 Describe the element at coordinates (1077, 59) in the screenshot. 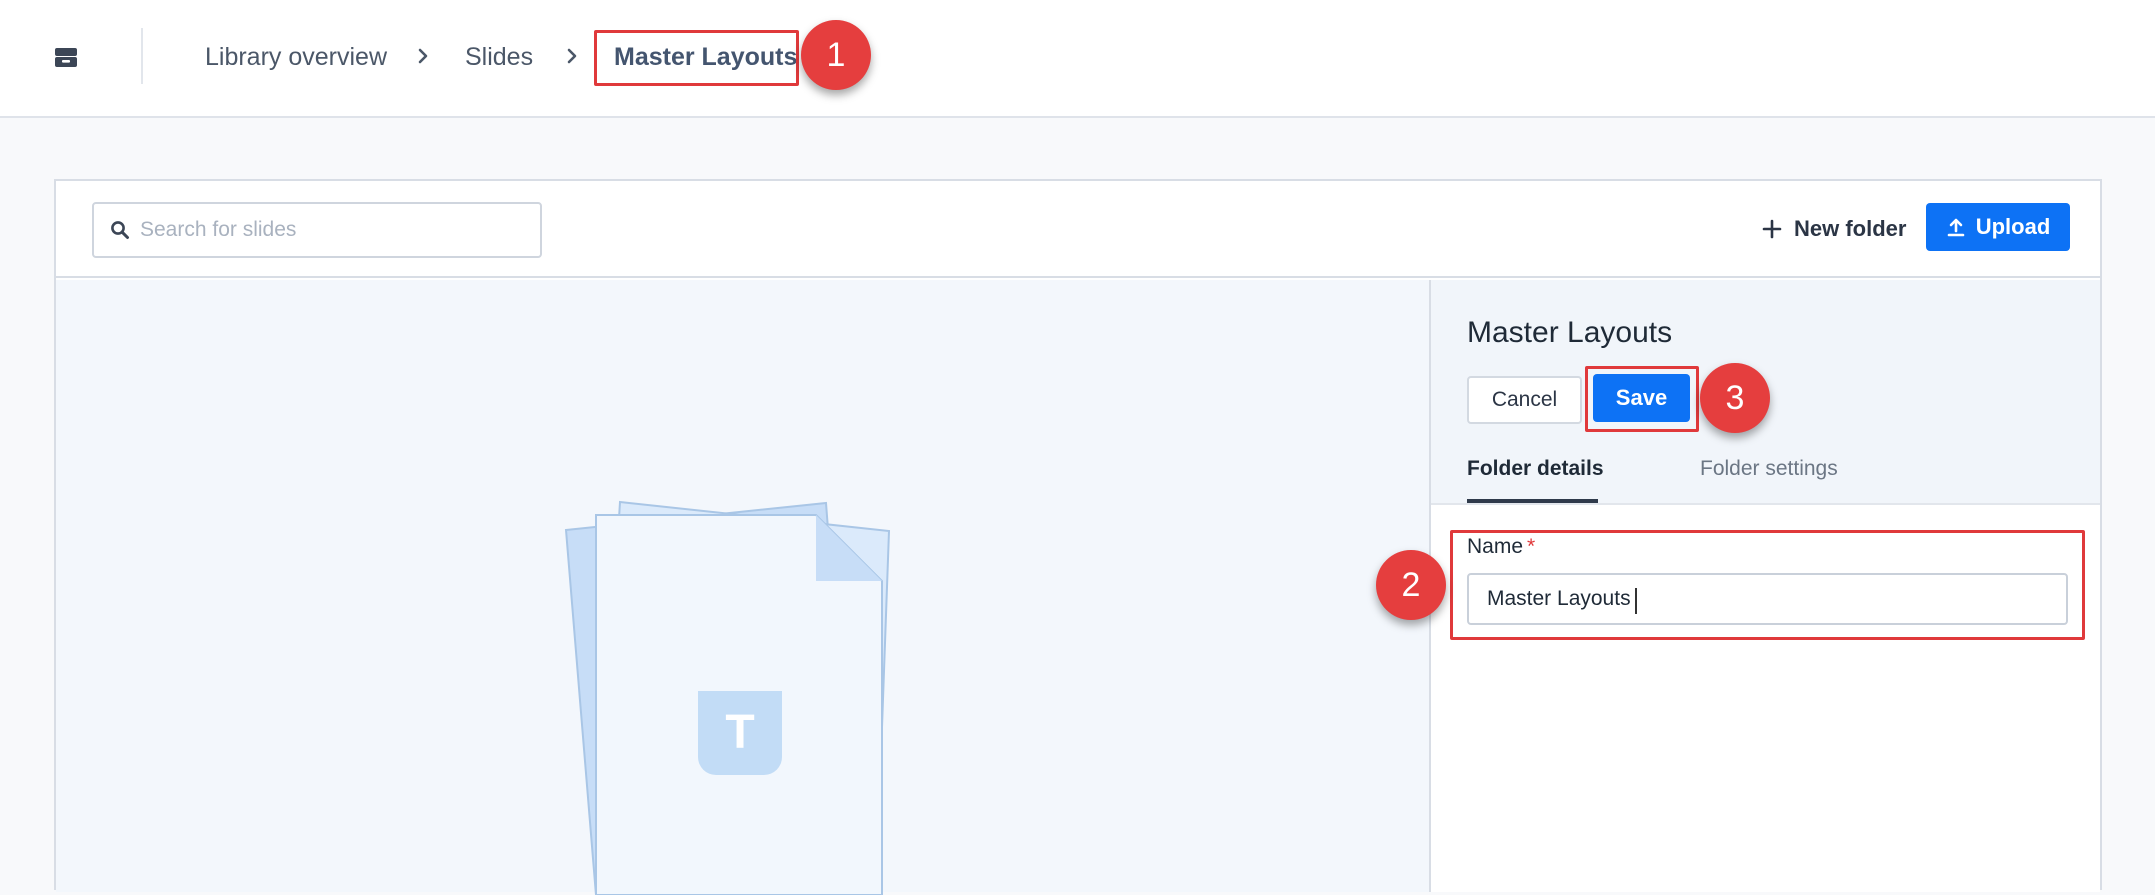

I see `top-bar: Library overview Slides Master Layouts` at that location.